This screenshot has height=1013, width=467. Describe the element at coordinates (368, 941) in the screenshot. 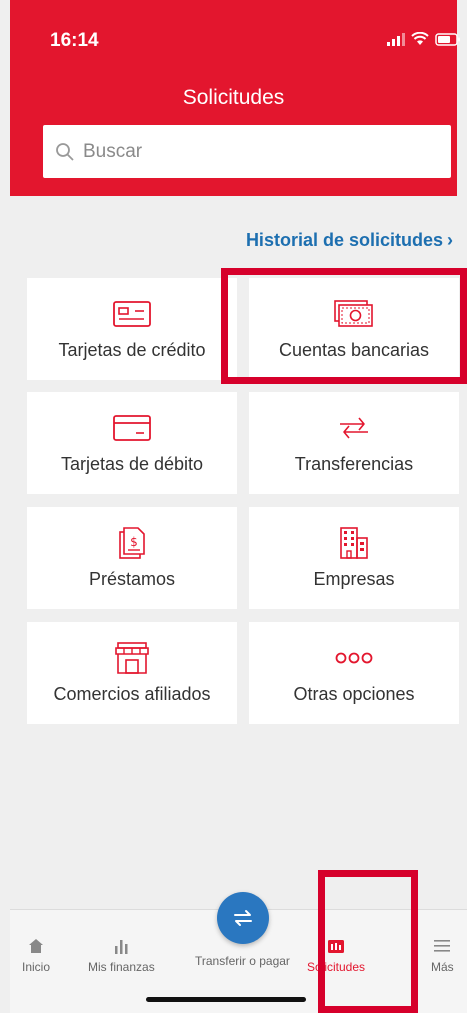

I see `highlight-frame-solicitudes` at that location.